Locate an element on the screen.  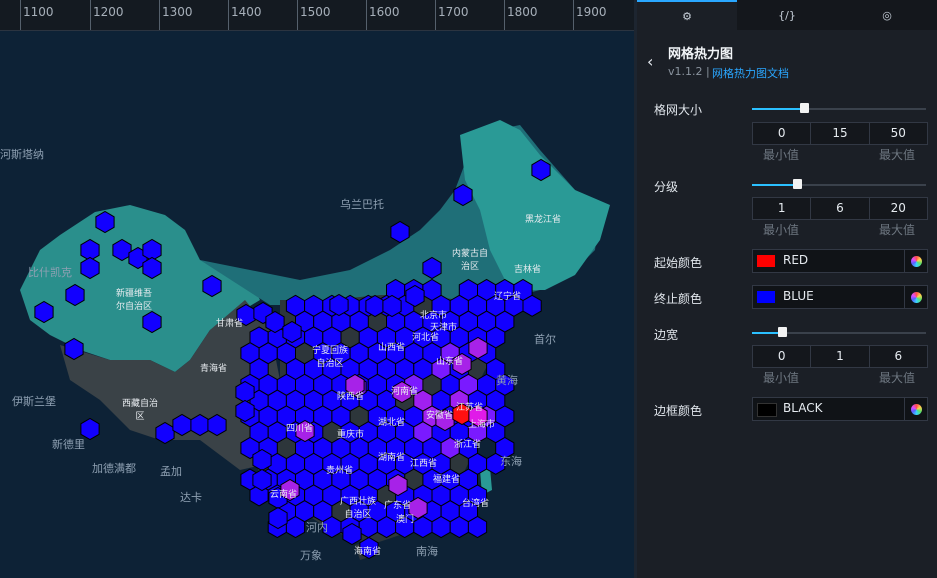
map-label-jiangxi: 江西省 is located at coordinates (424, 464).